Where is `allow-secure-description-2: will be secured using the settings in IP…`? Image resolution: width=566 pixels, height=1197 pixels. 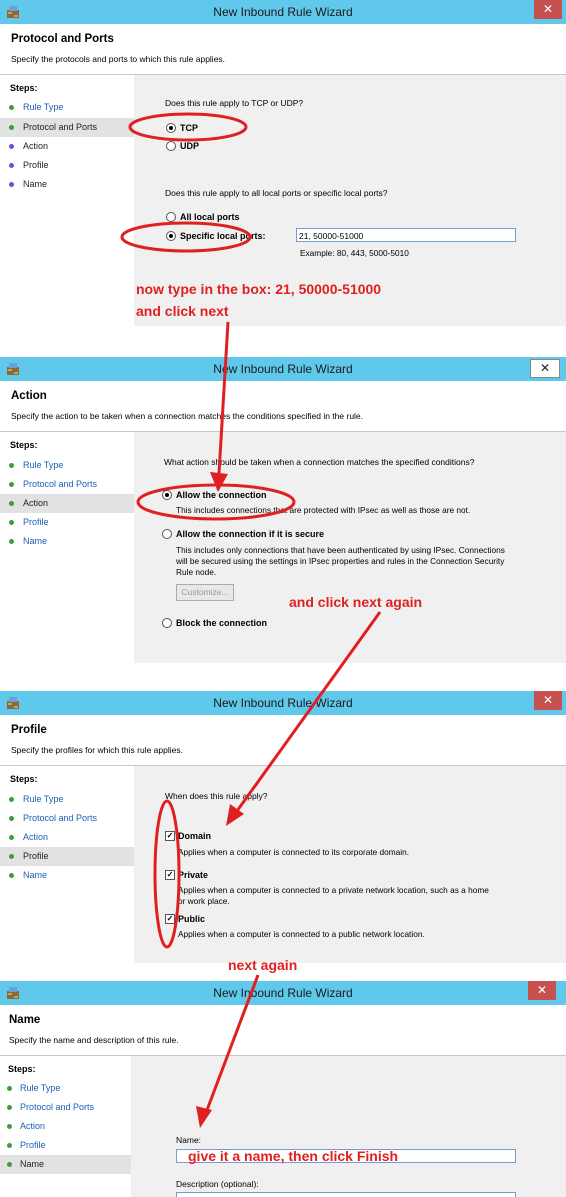
allow-secure-description-2: will be secured using the settings in IP… is located at coordinates (340, 561).